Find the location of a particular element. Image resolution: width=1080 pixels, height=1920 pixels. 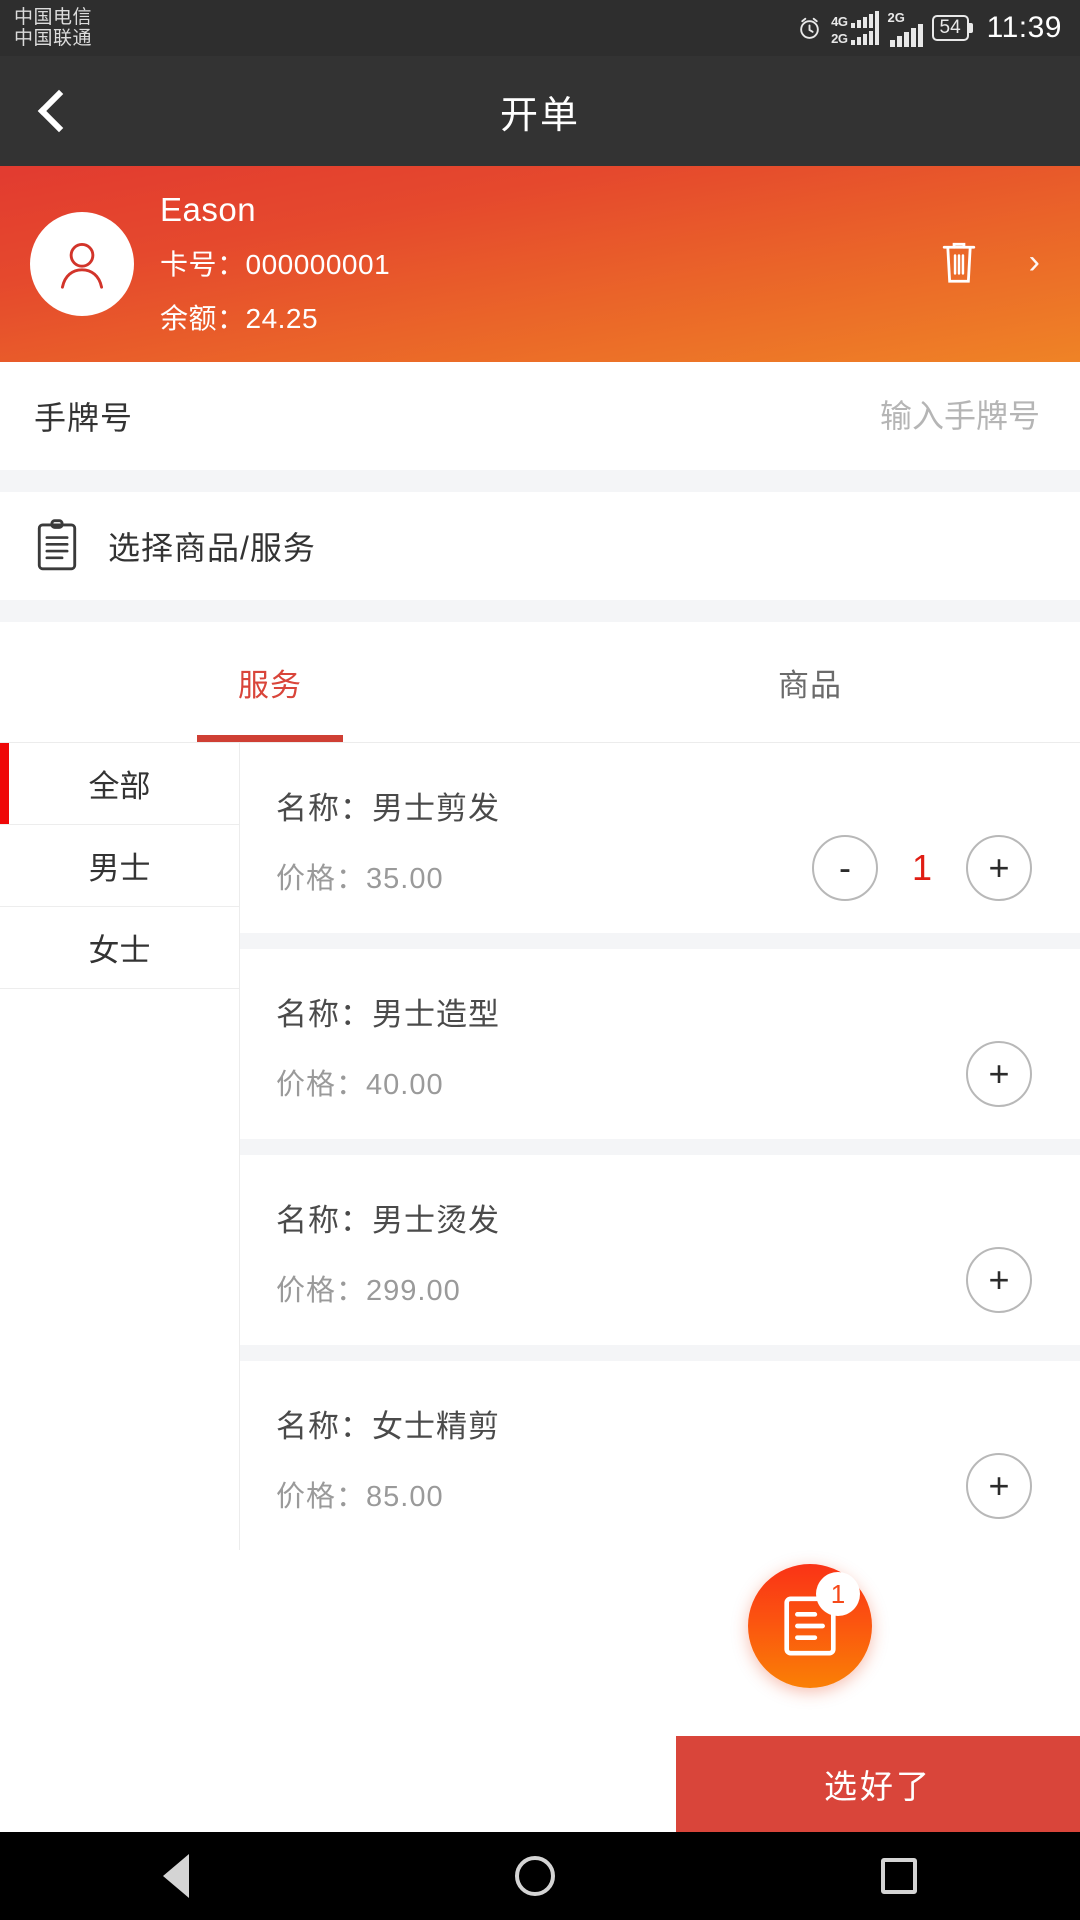

carrier-1: 中国电信 is located at coordinates (53, 17).